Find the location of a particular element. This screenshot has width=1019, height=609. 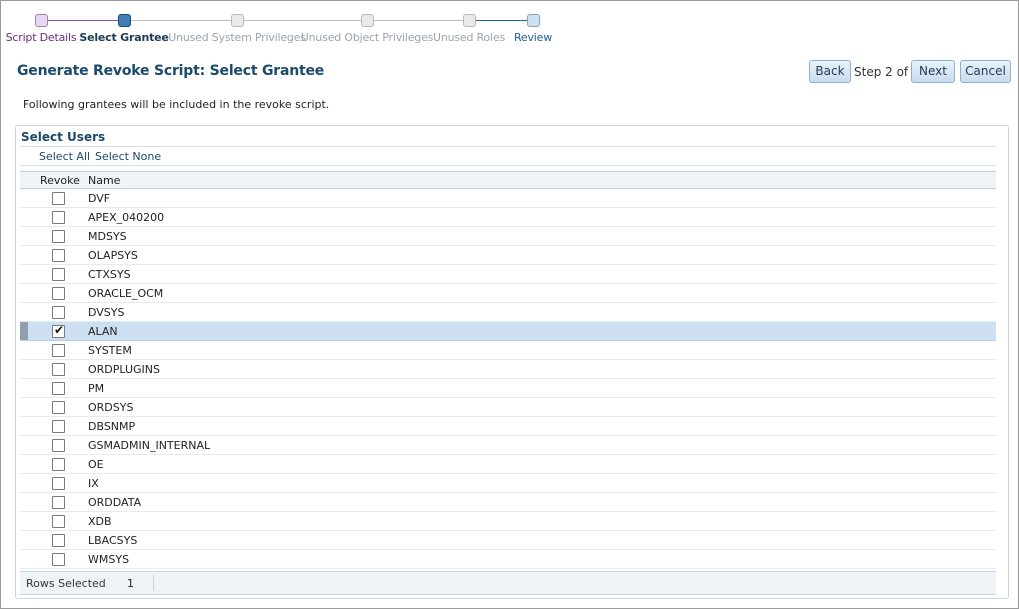

column-header-revoke: Revoke is located at coordinates (60, 180).